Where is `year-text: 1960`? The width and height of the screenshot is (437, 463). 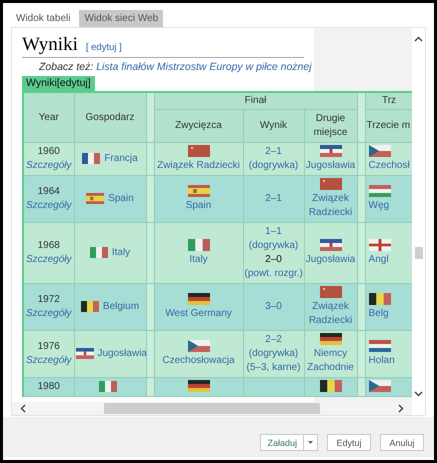
year-text: 1960 is located at coordinates (48, 152).